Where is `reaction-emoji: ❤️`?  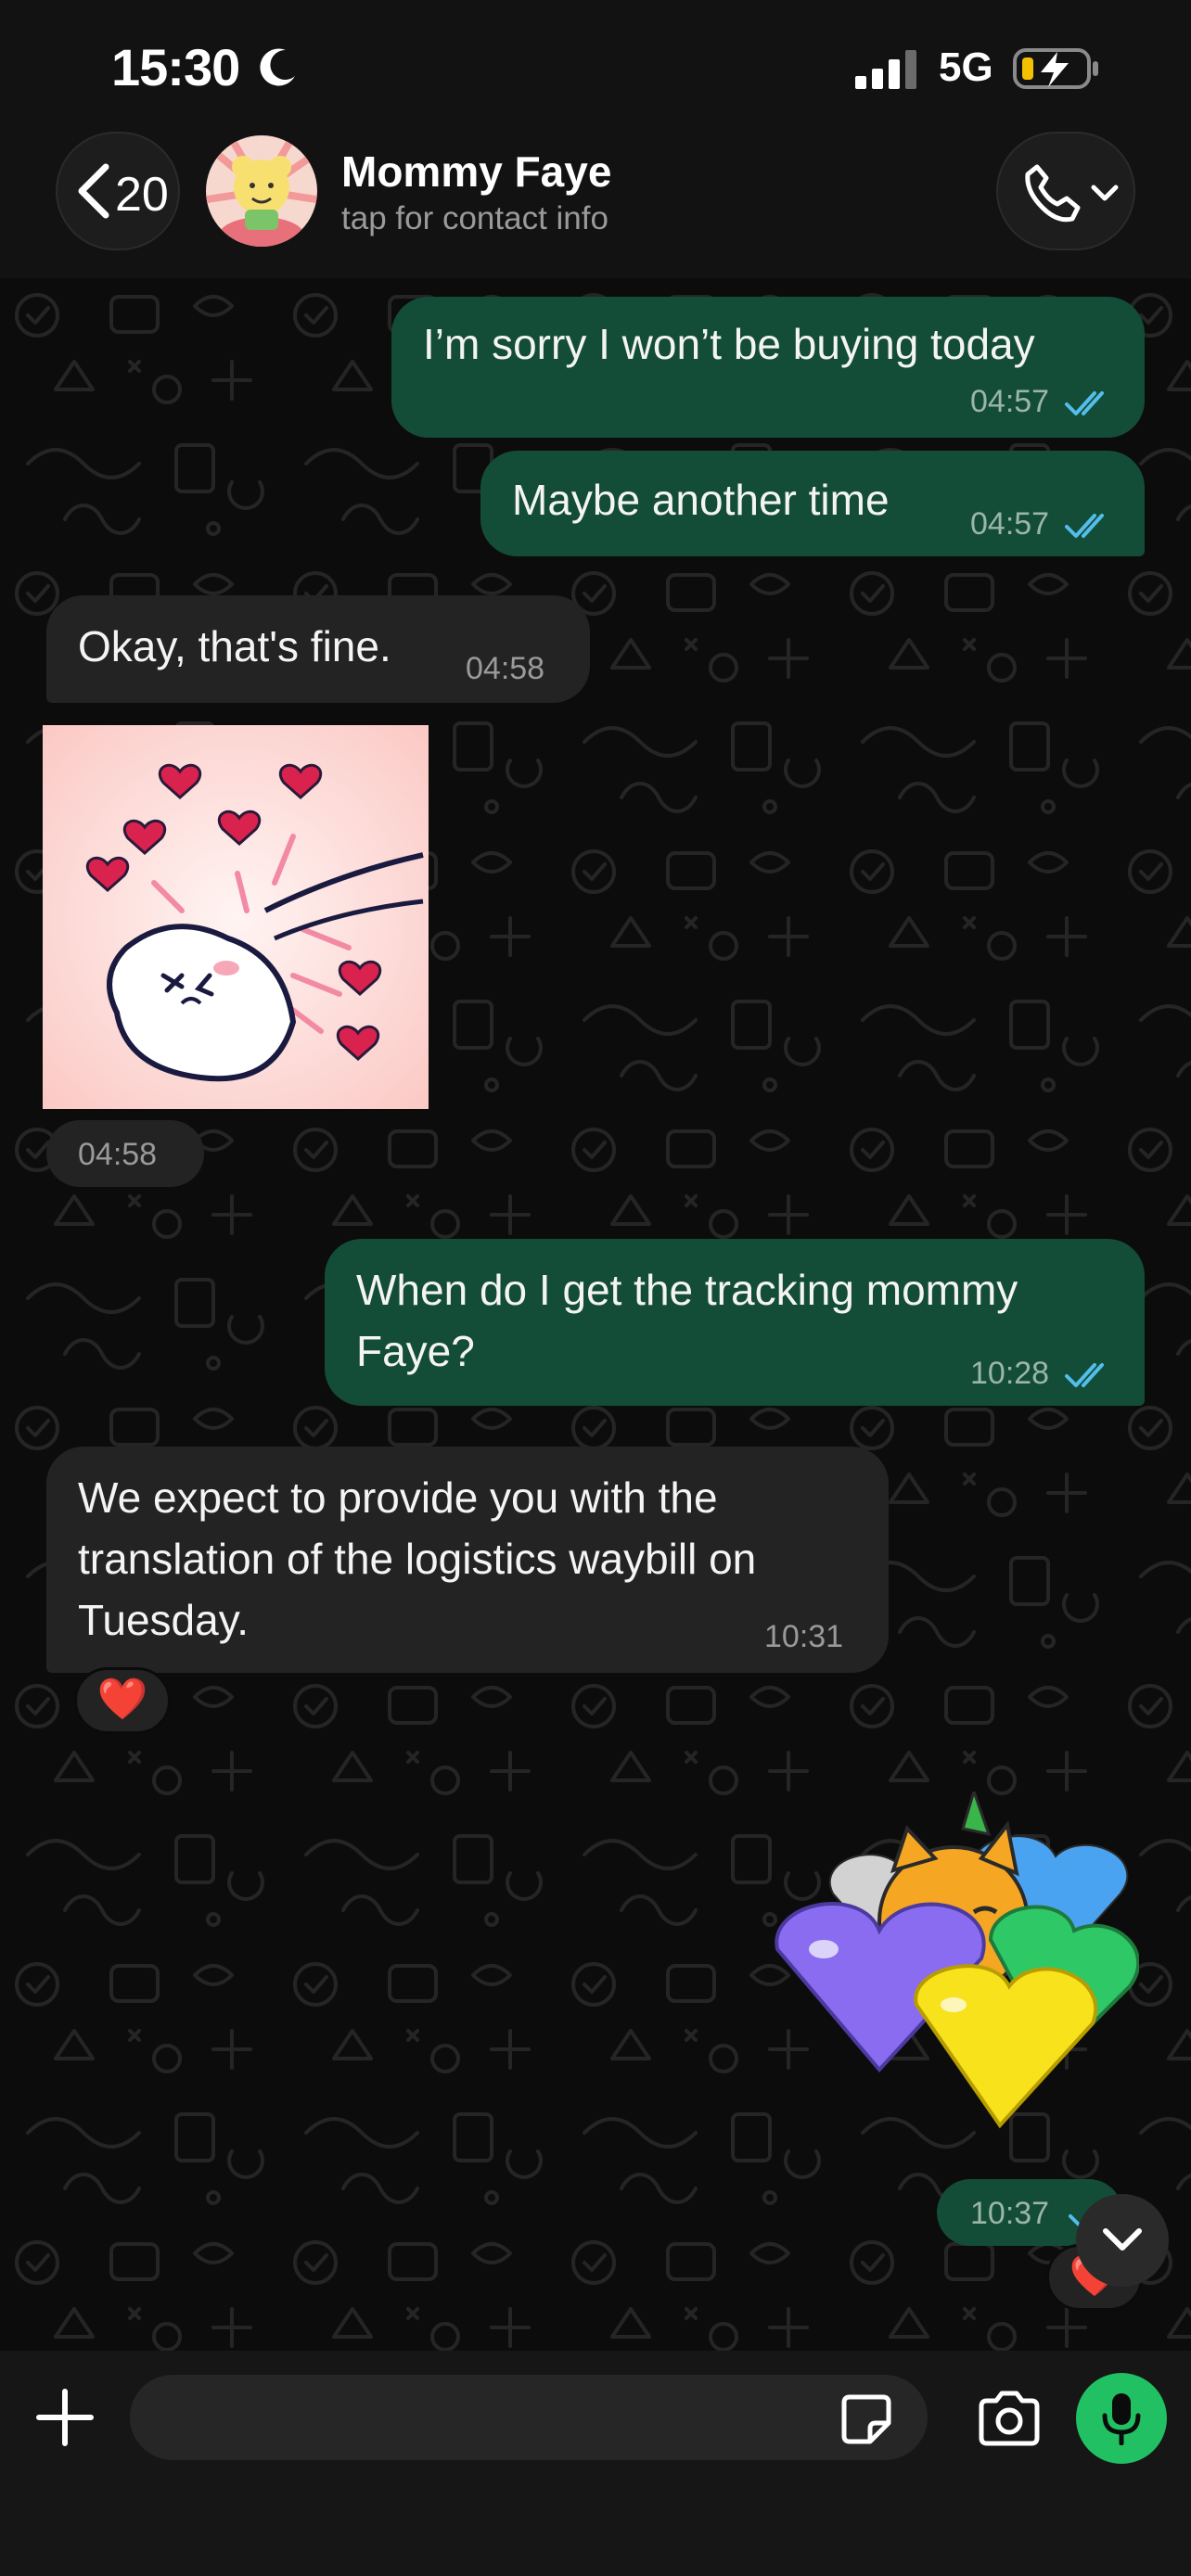 reaction-emoji: ❤️ is located at coordinates (122, 1699).